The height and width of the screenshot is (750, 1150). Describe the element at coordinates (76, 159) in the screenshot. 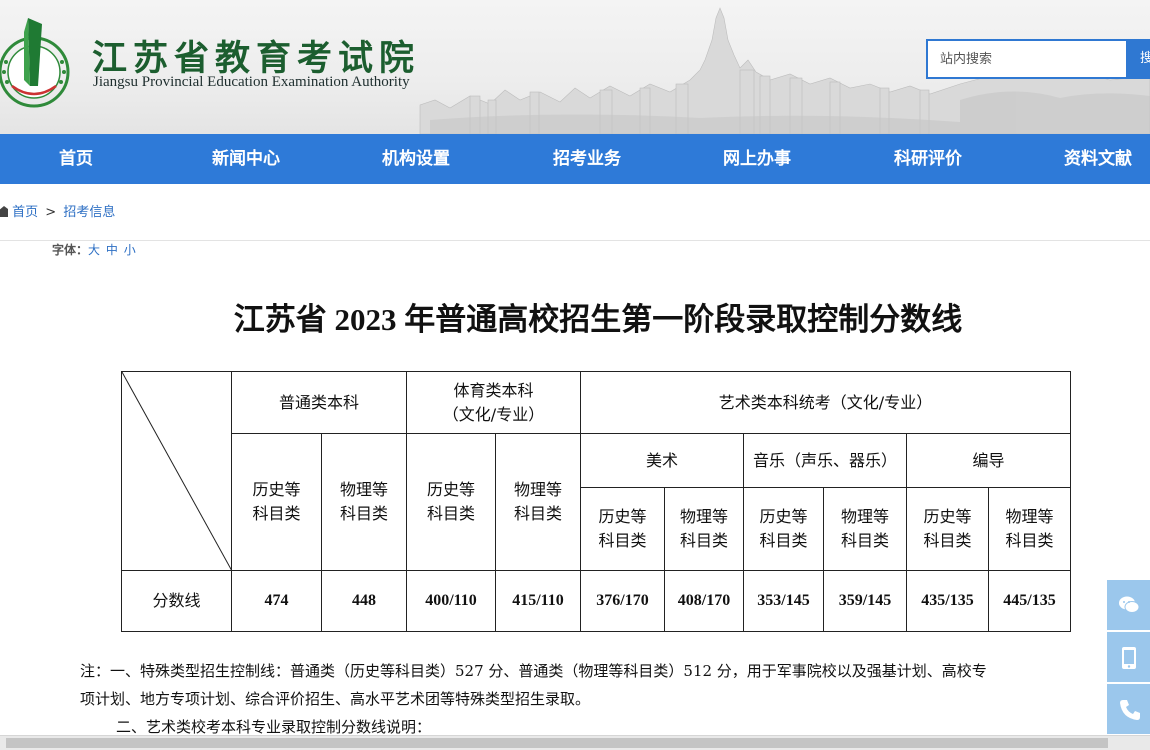

I see `nav-item-home: 首页` at that location.